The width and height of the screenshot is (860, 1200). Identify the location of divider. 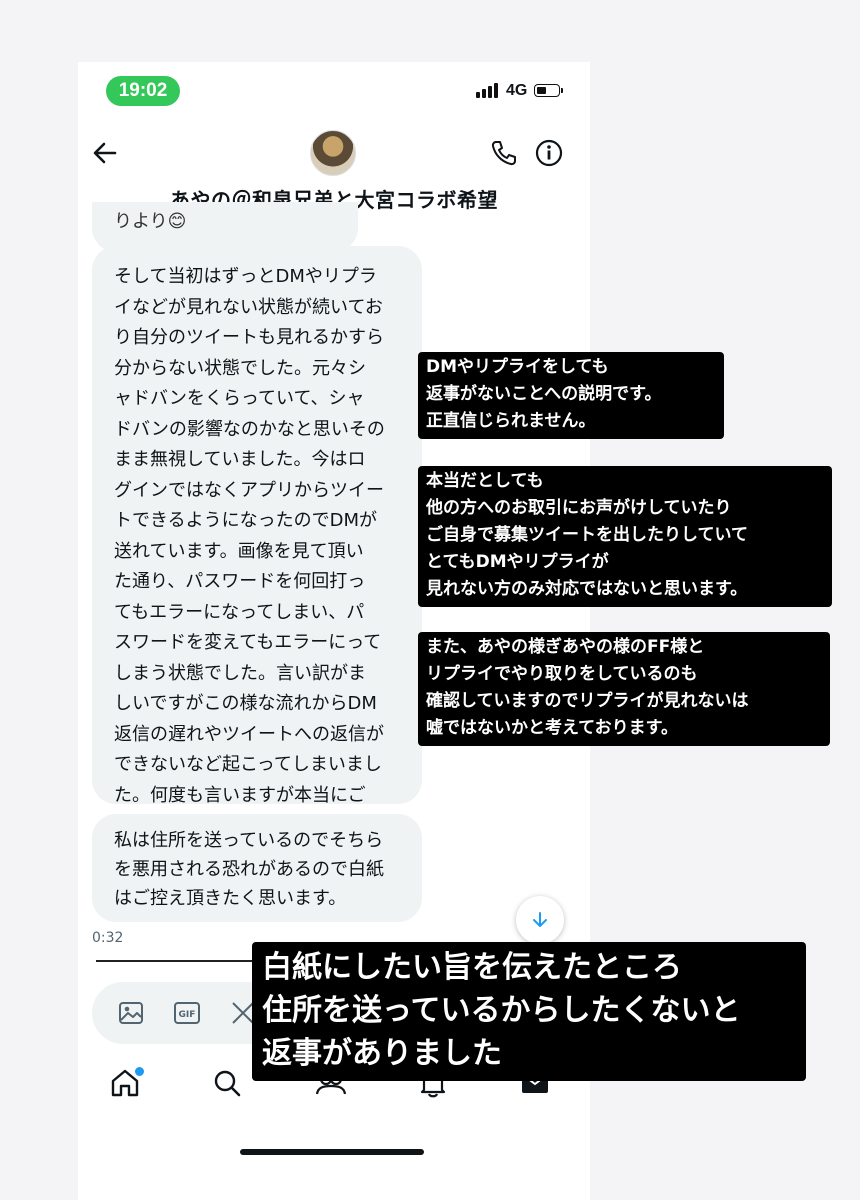
(183, 961).